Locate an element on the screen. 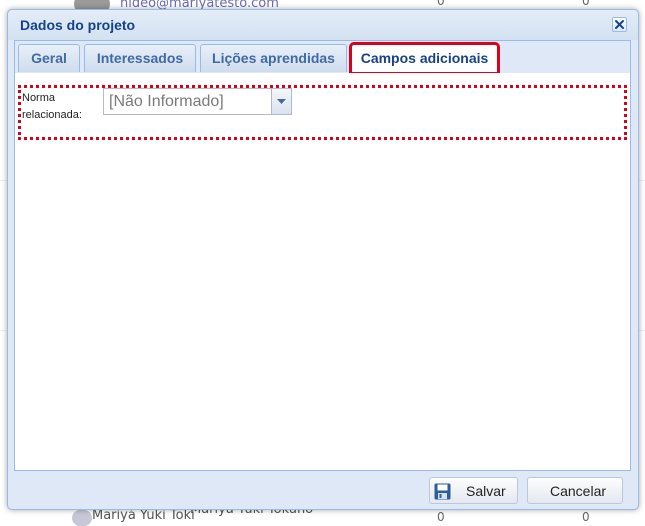 This screenshot has height=526, width=645. save-button: Salvar is located at coordinates (473, 490).